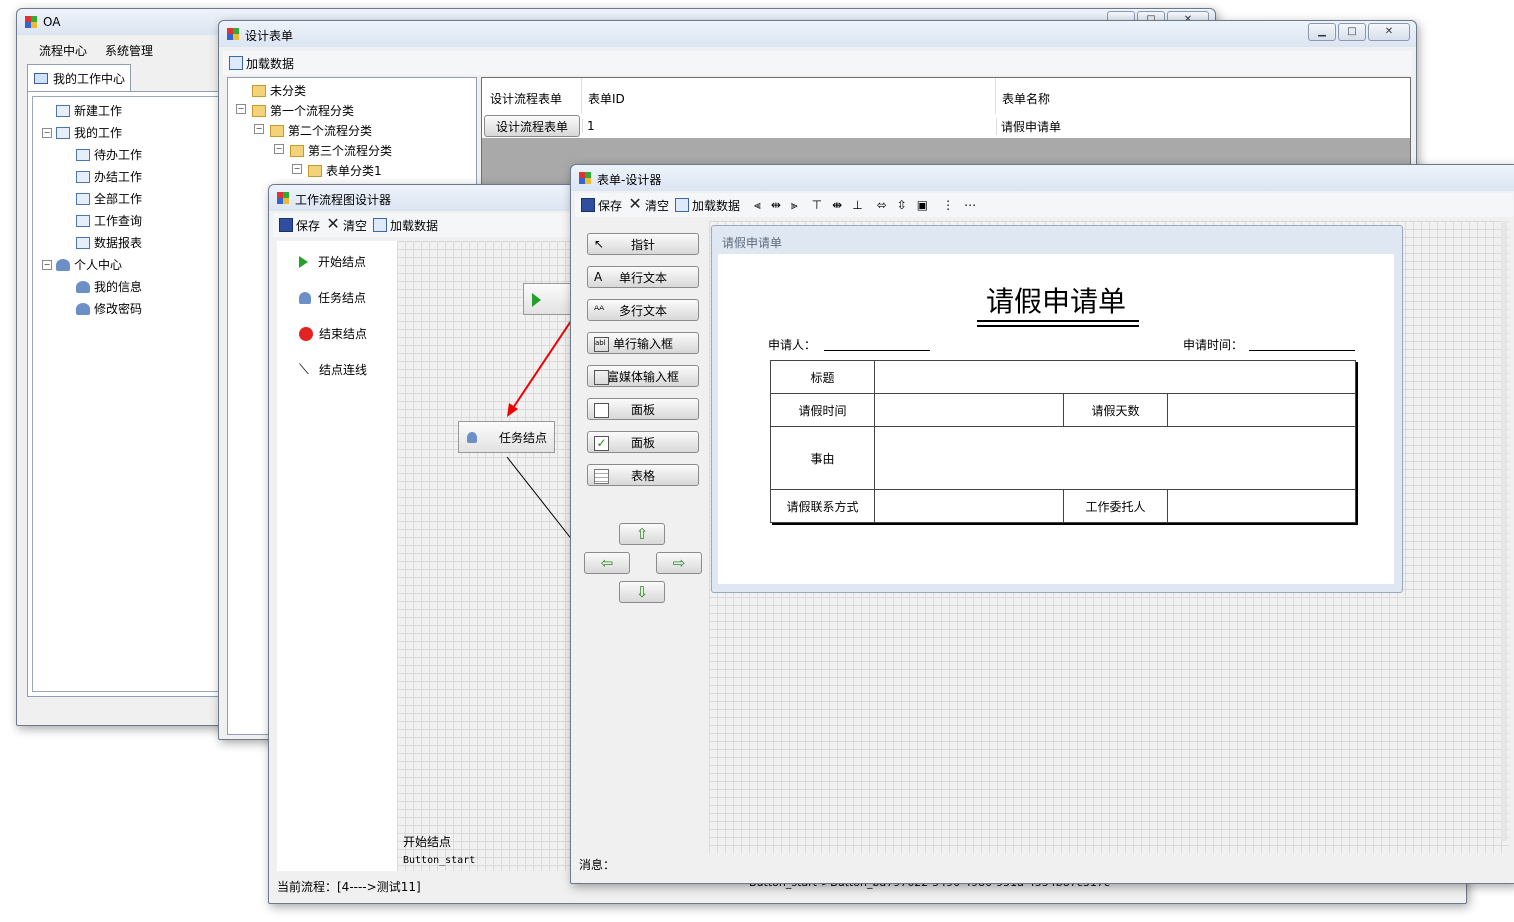  Describe the element at coordinates (679, 563) in the screenshot. I see `move-right-button: ⇨` at that location.